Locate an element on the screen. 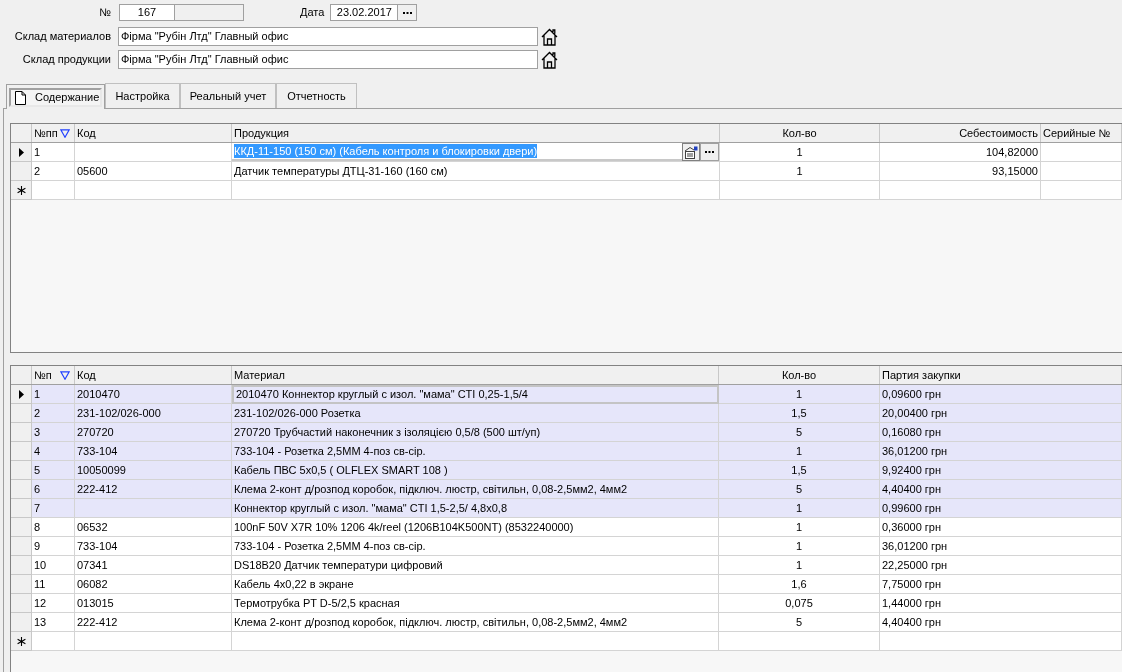 This screenshot has width=1122, height=672. column-header: Материал is located at coordinates (475, 375).